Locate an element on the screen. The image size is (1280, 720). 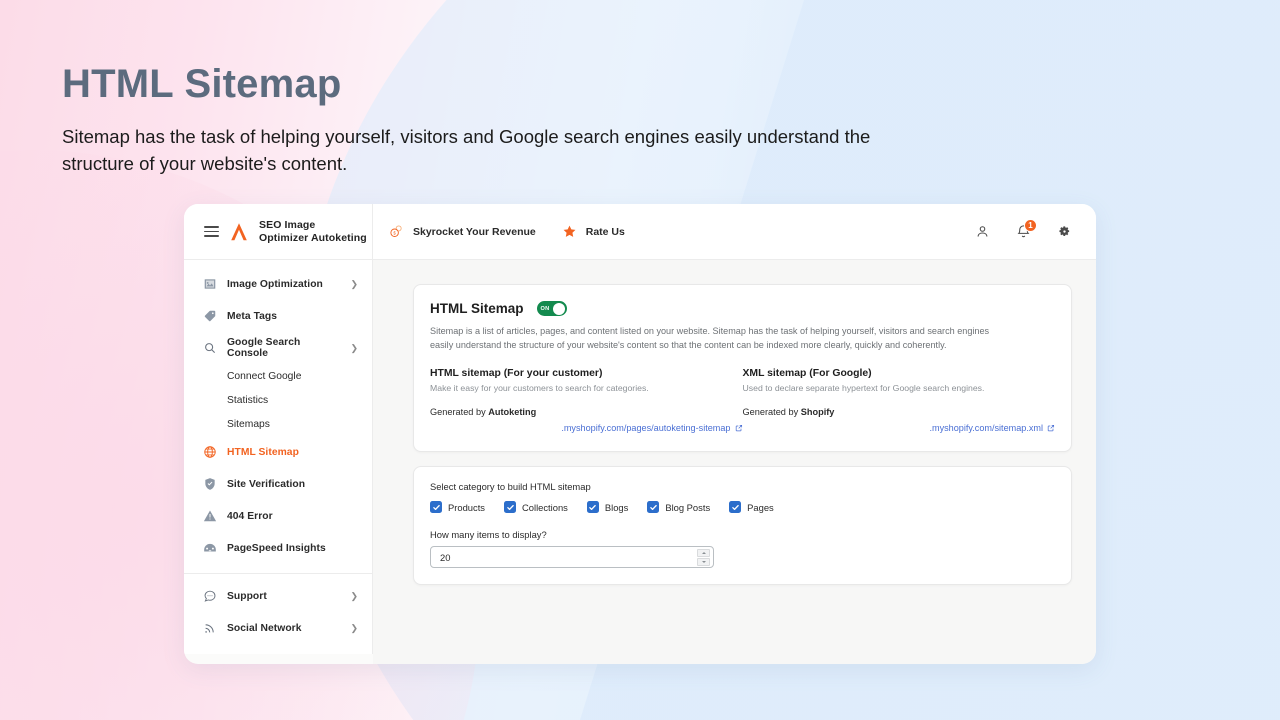
quantity-stepper is located at coordinates (703, 557).